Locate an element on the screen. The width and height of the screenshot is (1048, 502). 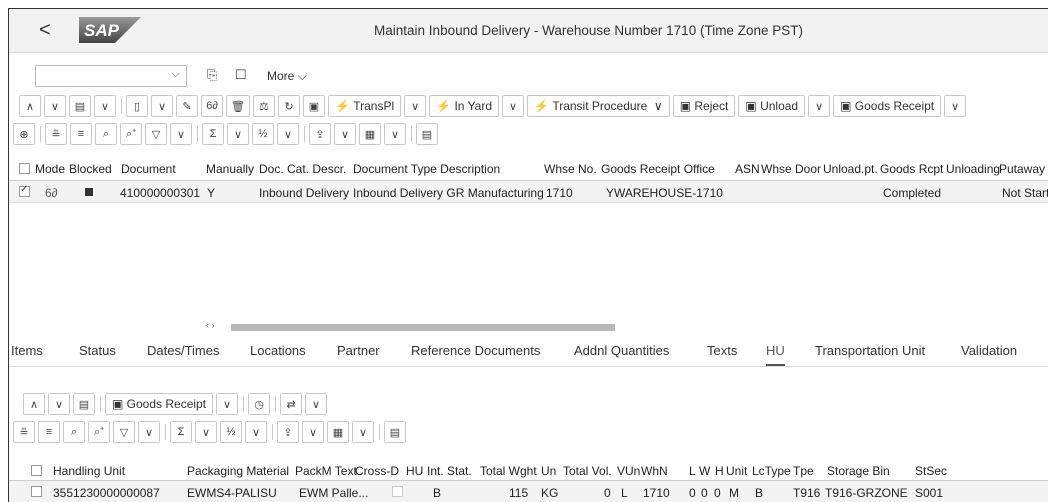
tab-hu: HU is located at coordinates (775, 354).